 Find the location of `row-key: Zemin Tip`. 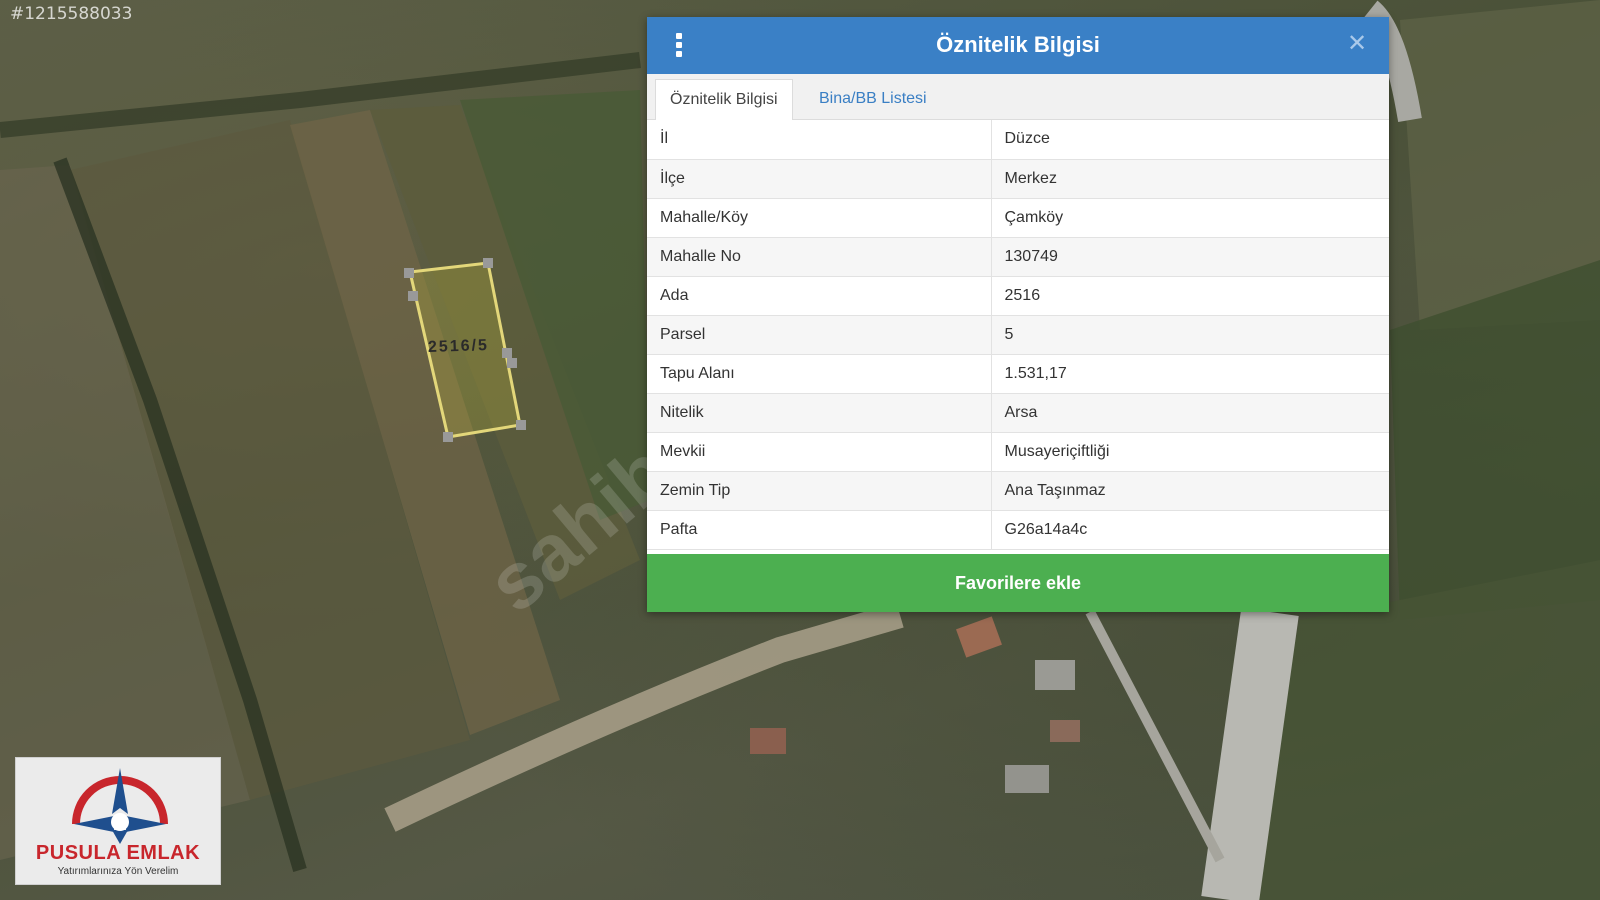

row-key: Zemin Tip is located at coordinates (819, 491).